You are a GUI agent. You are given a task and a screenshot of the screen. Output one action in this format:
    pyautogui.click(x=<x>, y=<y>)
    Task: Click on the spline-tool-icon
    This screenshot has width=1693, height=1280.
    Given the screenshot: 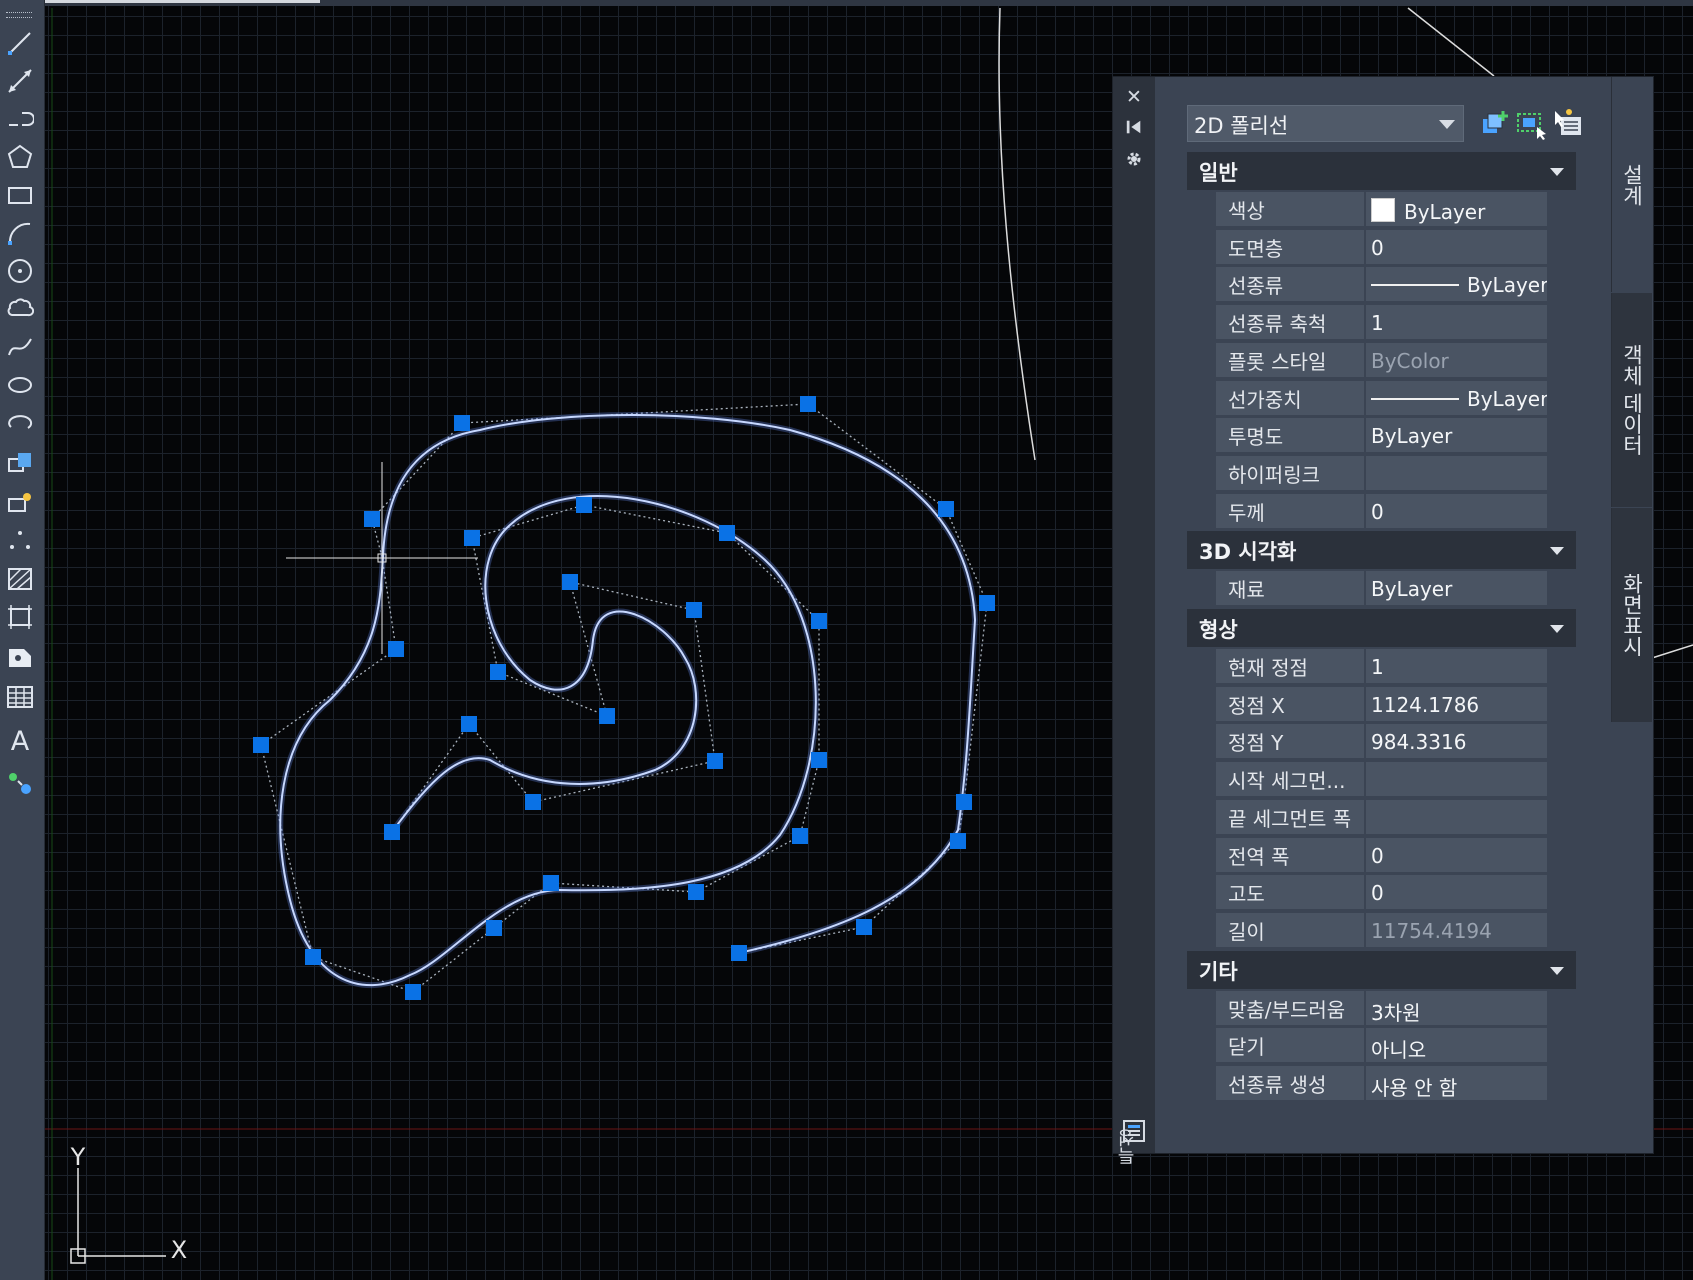 What is the action you would take?
    pyautogui.click(x=20, y=347)
    